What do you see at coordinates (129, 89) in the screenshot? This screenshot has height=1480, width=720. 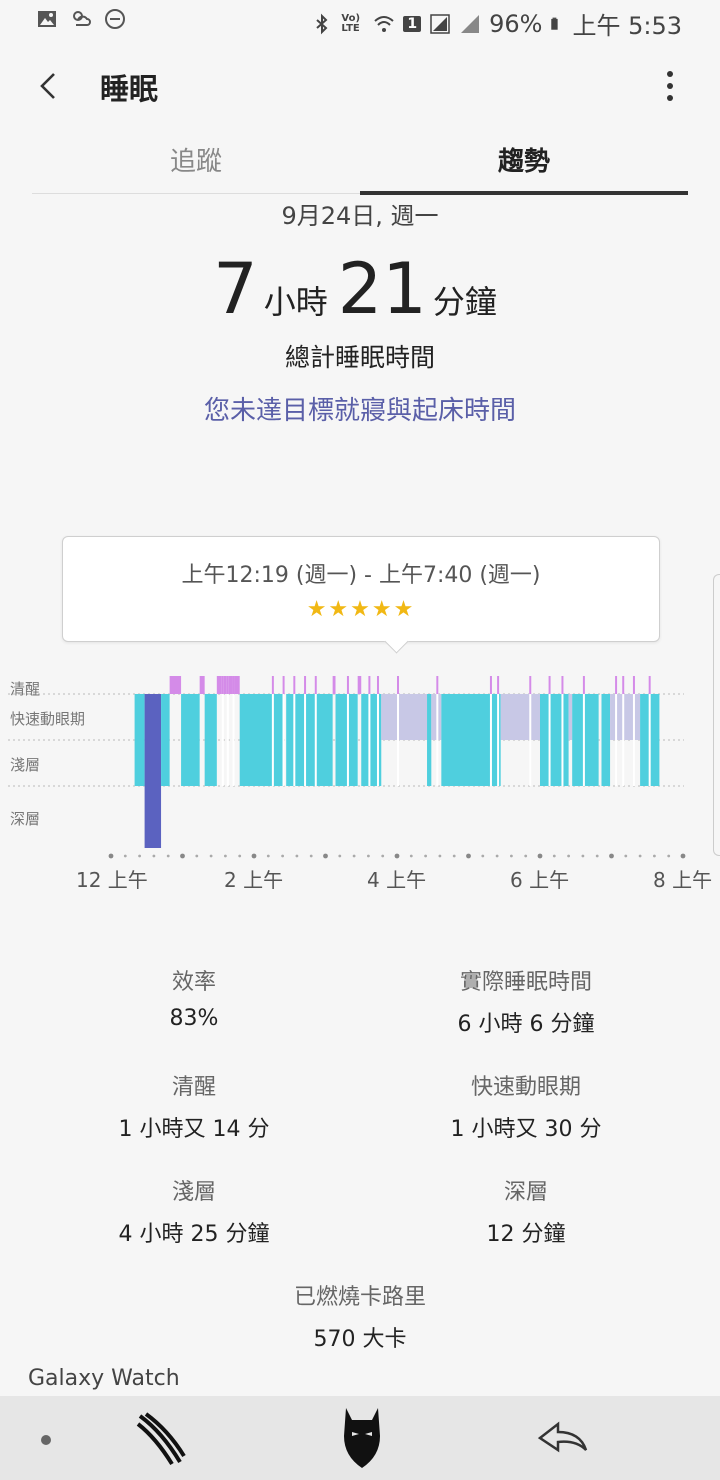 I see `page-title: 睡眠` at bounding box center [129, 89].